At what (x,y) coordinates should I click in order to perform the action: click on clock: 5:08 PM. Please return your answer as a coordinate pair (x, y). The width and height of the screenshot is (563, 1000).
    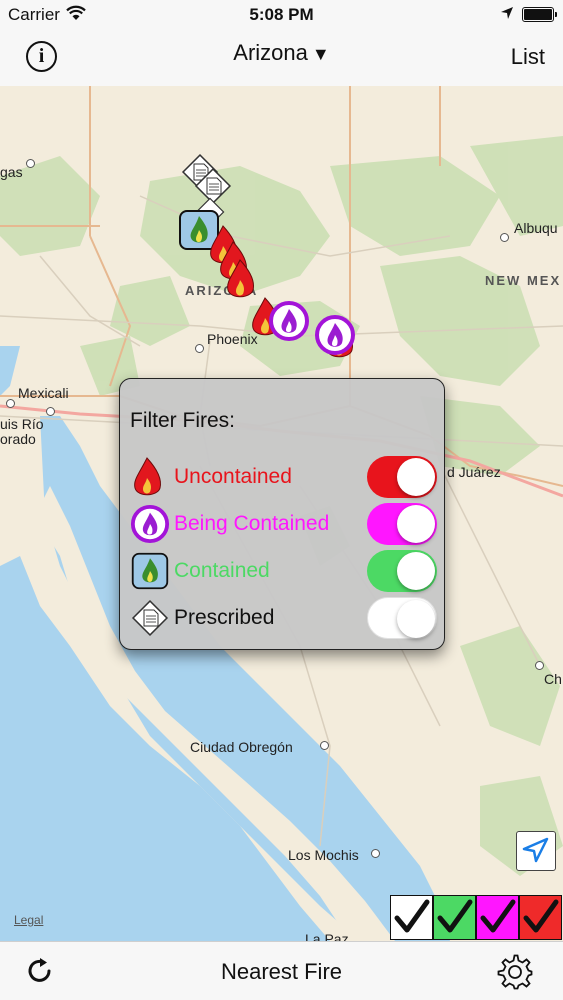
    Looking at the image, I should click on (281, 14).